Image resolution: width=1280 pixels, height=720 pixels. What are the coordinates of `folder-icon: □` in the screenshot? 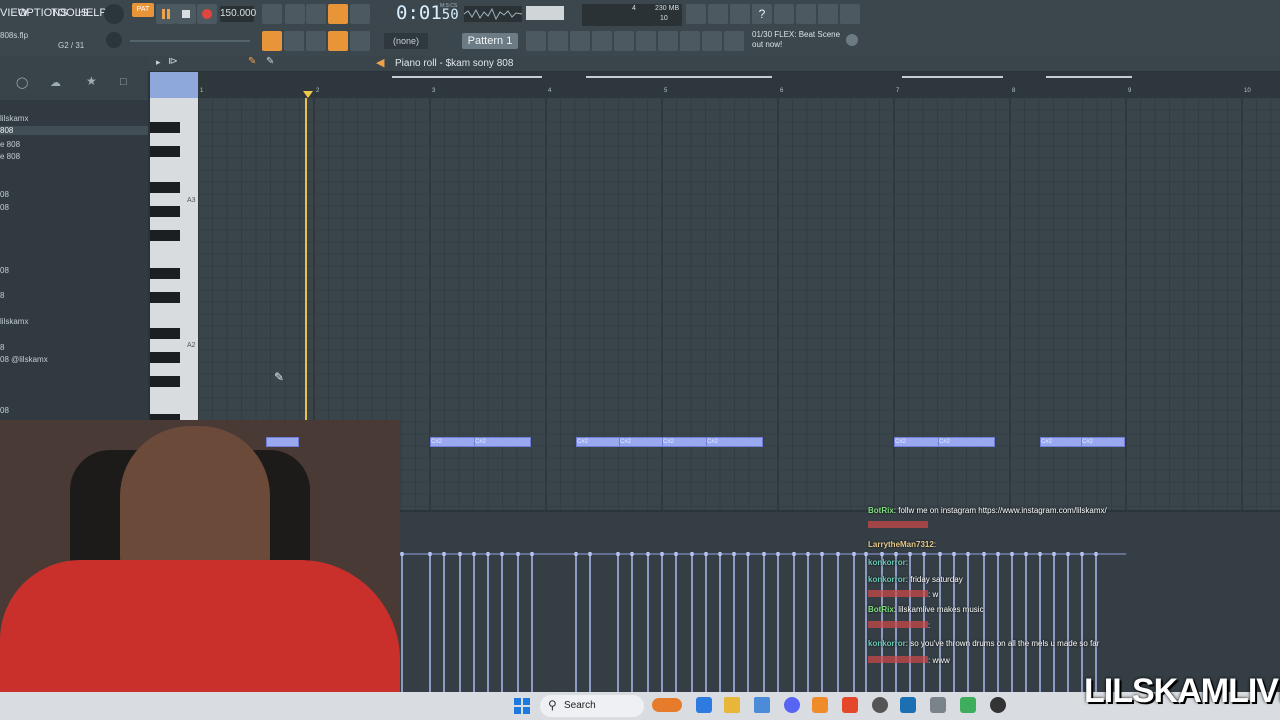 It's located at (123, 82).